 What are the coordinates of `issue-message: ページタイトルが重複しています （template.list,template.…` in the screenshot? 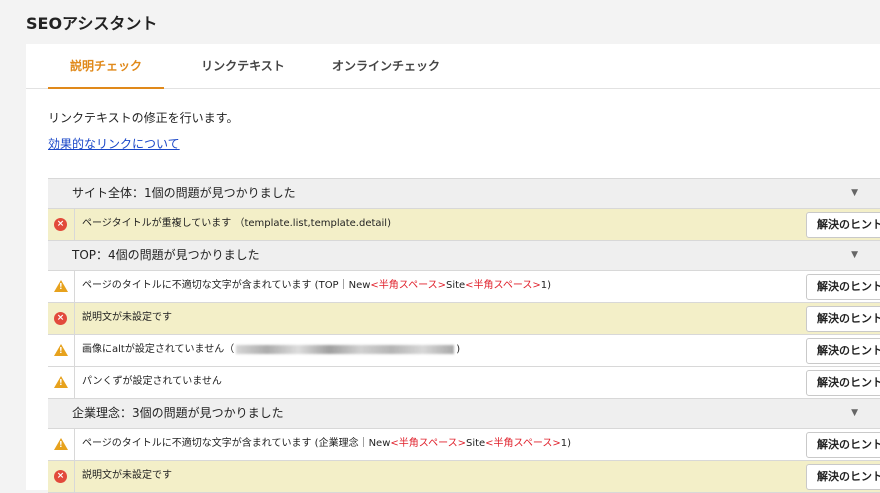 It's located at (236, 223).